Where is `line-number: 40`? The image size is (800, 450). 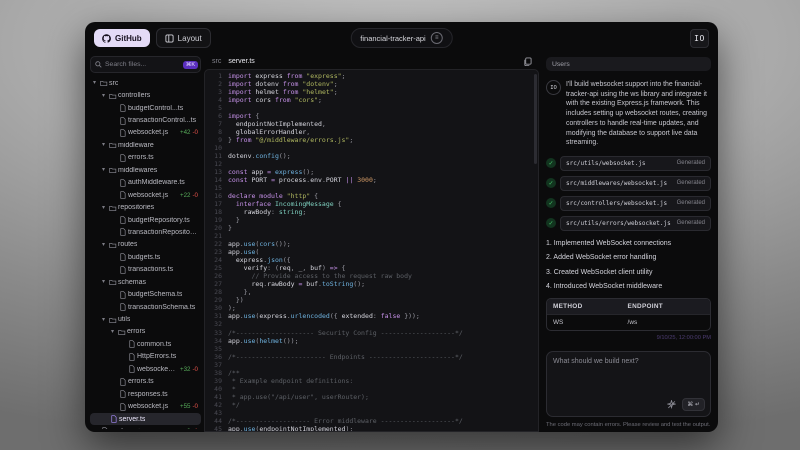
line-number: 40 is located at coordinates (218, 388).